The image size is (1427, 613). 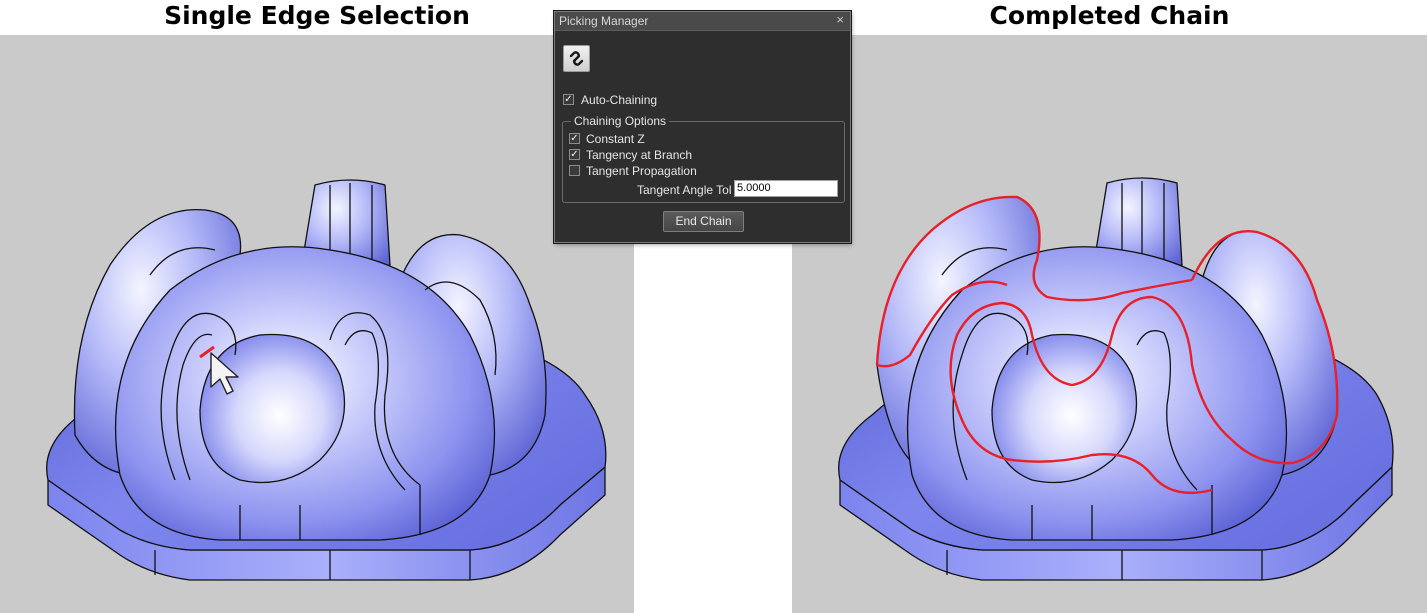 What do you see at coordinates (574, 154) in the screenshot?
I see `tangency-at-branch-checkbox: ✓` at bounding box center [574, 154].